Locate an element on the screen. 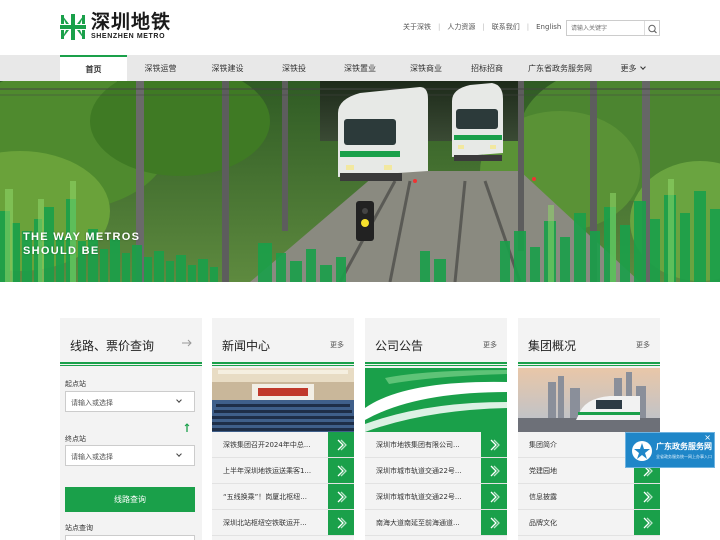  route-query-button: 线路查询 is located at coordinates (130, 499).